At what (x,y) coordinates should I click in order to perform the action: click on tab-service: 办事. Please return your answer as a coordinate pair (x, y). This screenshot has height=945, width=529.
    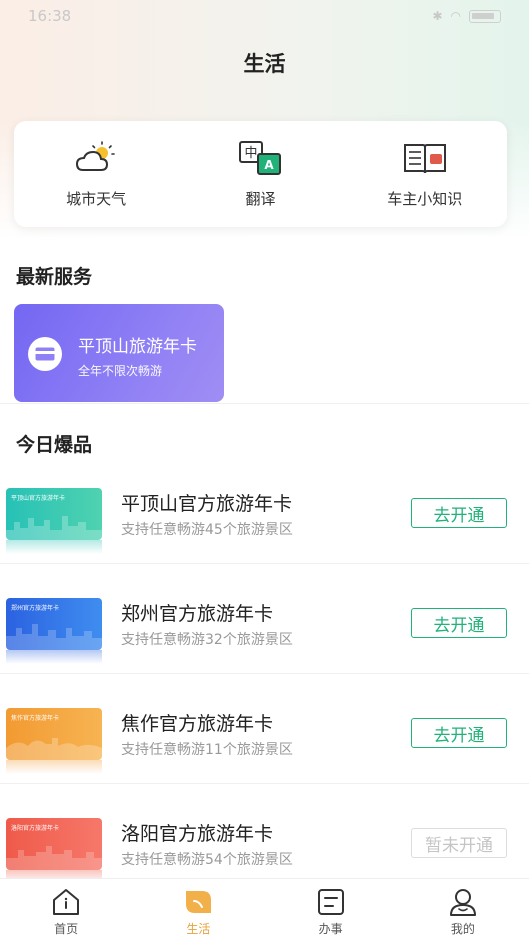
    Looking at the image, I should click on (331, 912).